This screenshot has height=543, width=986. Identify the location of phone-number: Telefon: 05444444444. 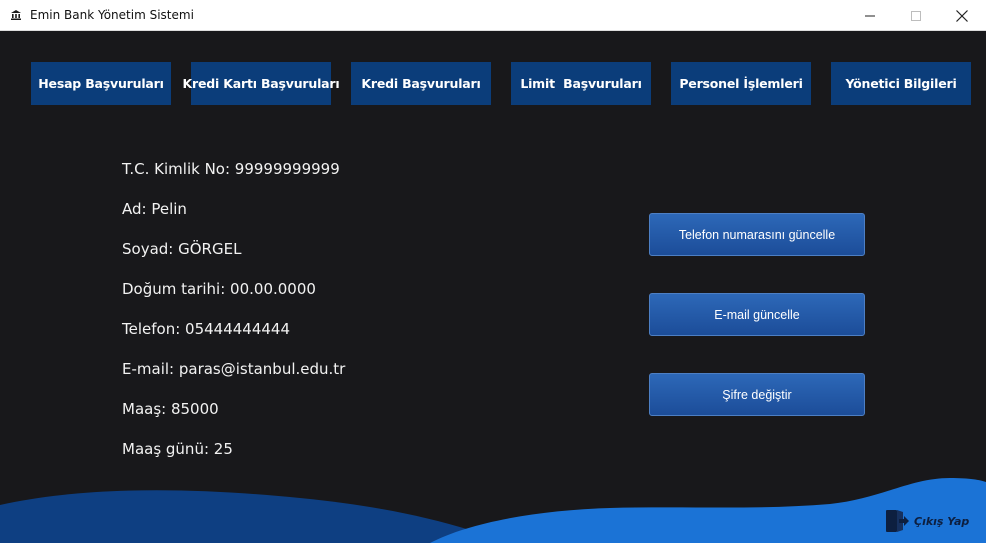
(206, 329).